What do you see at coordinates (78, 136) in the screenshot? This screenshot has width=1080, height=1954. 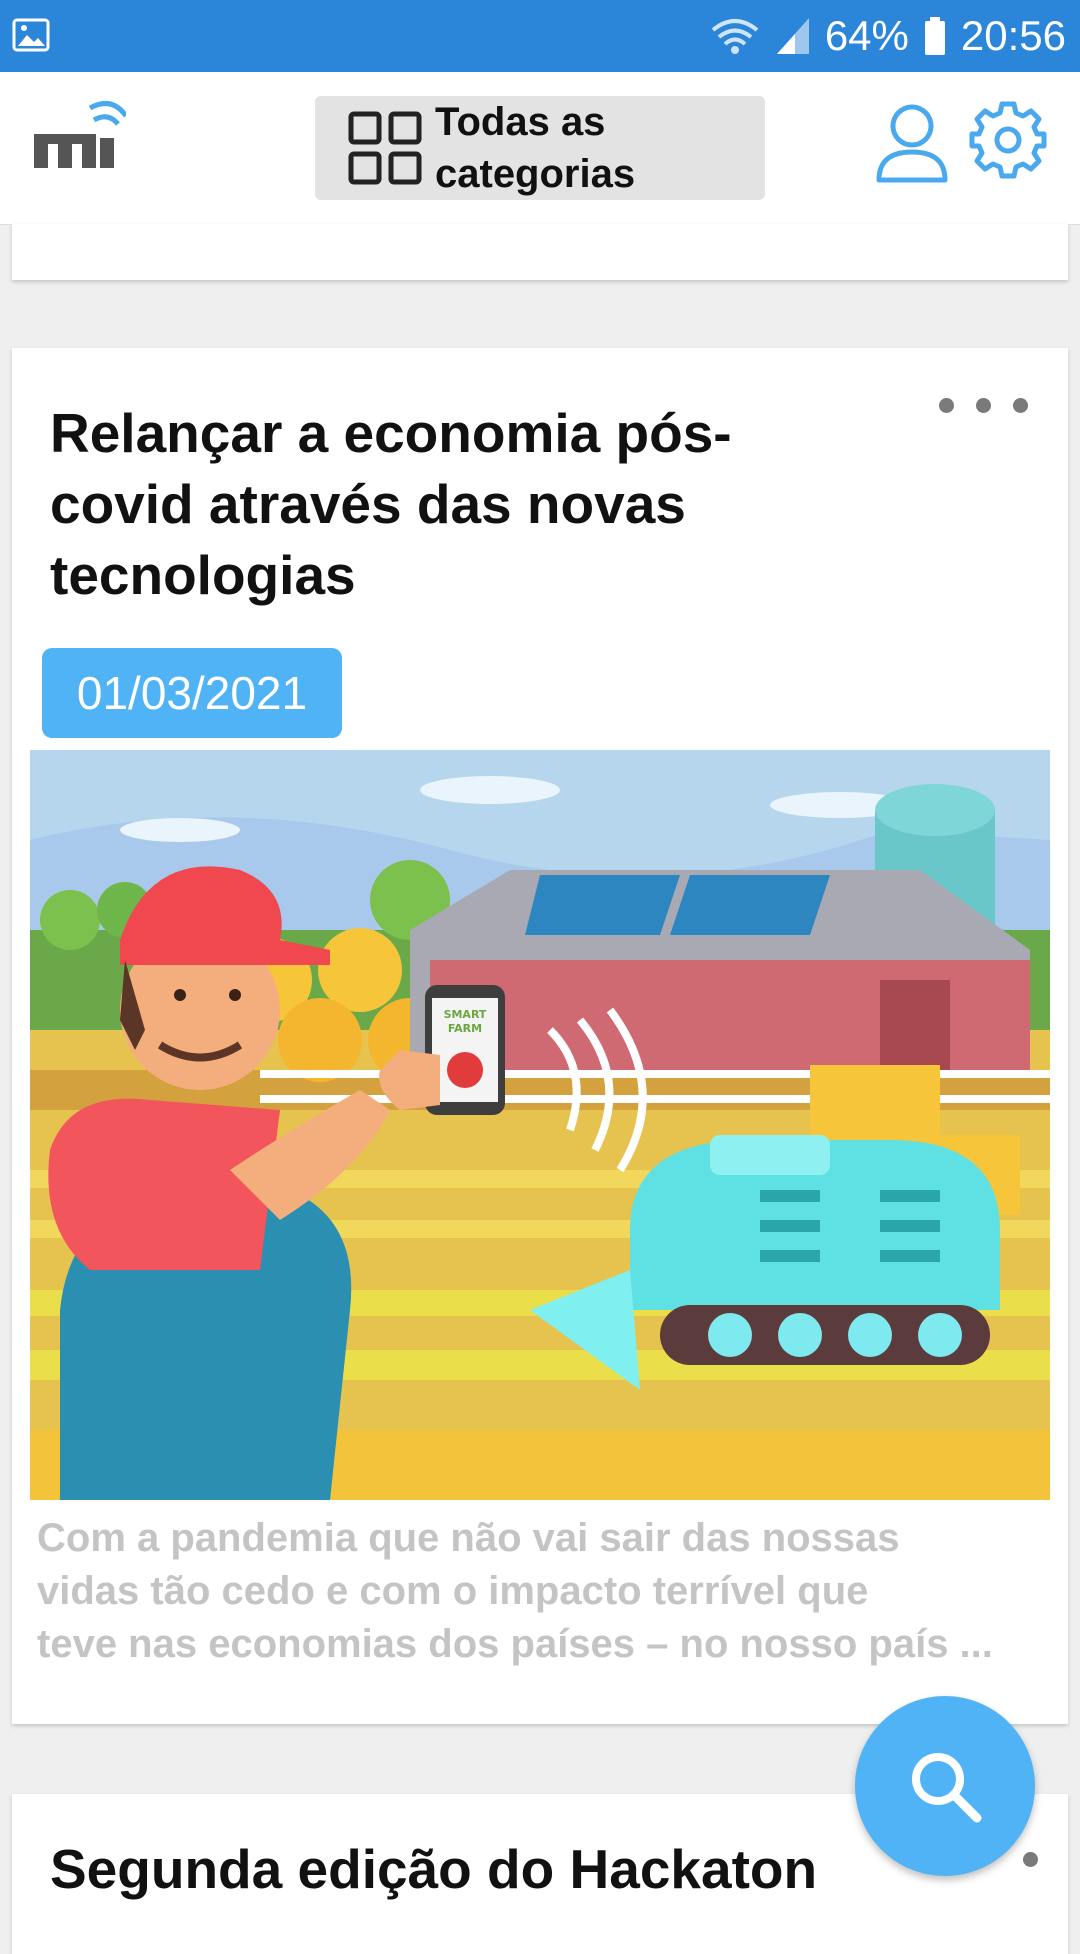 I see `app-logo` at bounding box center [78, 136].